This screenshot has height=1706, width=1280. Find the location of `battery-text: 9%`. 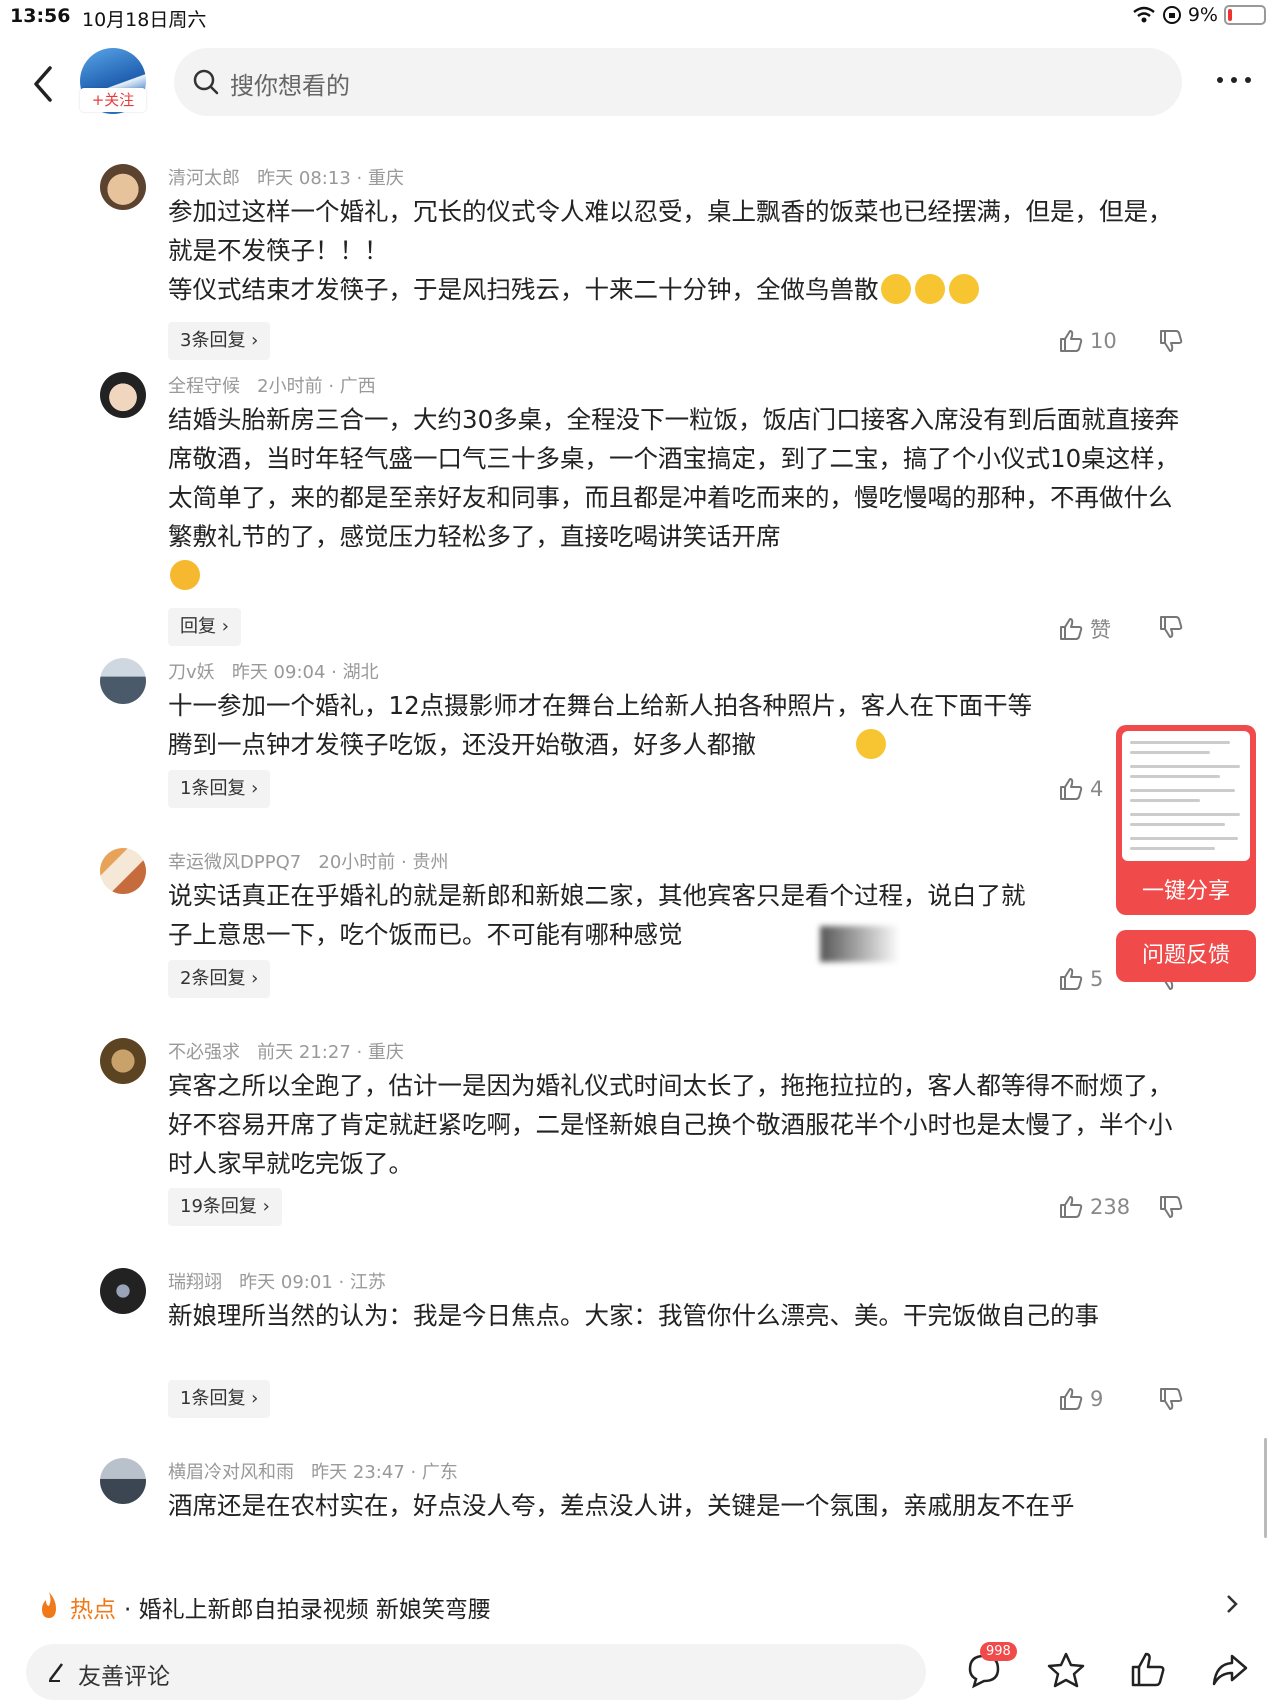

battery-text: 9% is located at coordinates (1202, 15).